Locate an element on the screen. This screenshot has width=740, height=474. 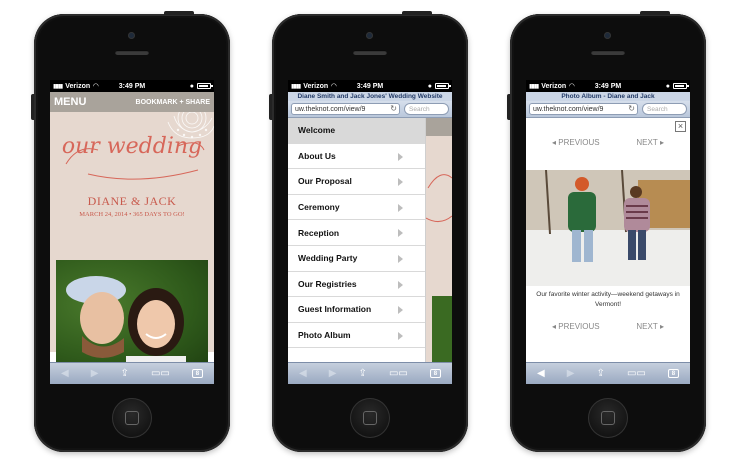
menu-item-label: Ceremony is located at coordinates (319, 207).